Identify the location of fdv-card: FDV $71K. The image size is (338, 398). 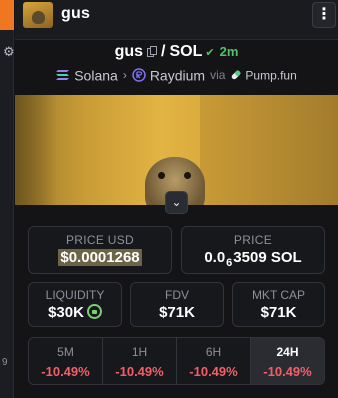
(177, 304).